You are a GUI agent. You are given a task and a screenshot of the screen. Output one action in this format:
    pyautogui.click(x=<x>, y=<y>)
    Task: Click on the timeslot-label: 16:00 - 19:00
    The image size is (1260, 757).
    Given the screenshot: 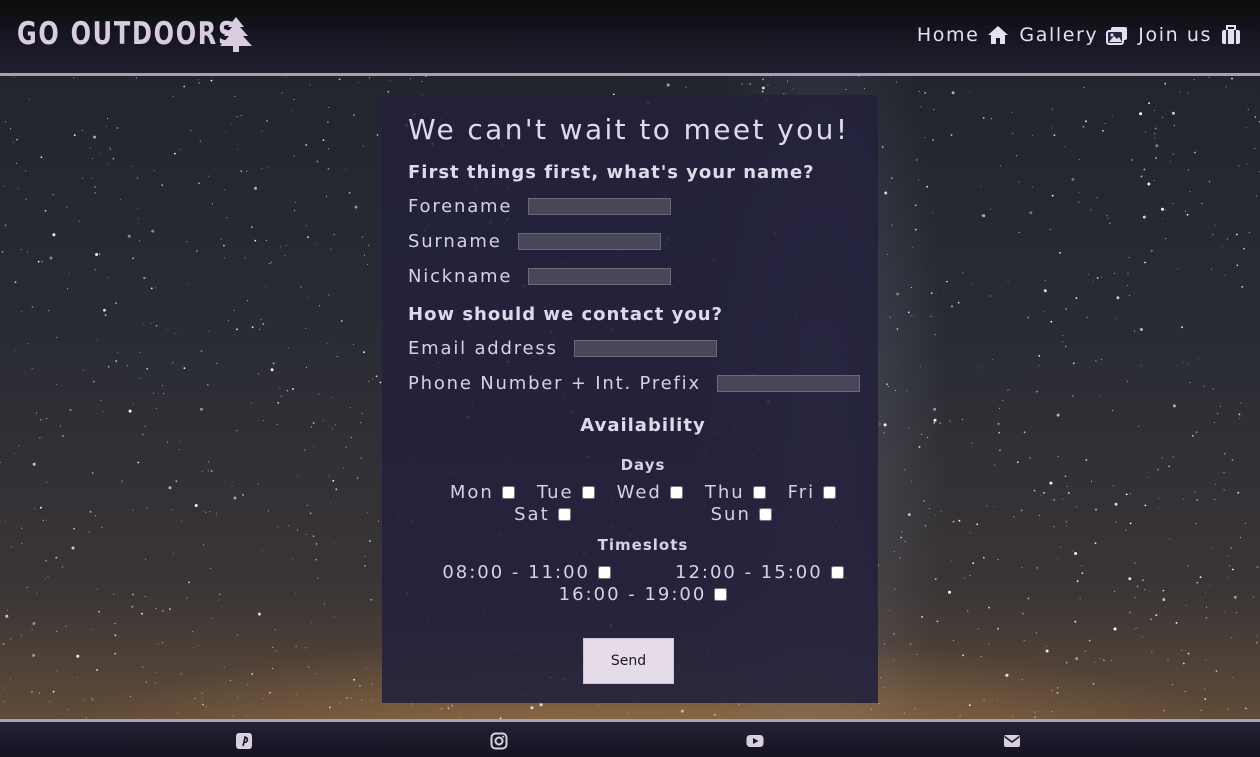 What is the action you would take?
    pyautogui.click(x=632, y=594)
    